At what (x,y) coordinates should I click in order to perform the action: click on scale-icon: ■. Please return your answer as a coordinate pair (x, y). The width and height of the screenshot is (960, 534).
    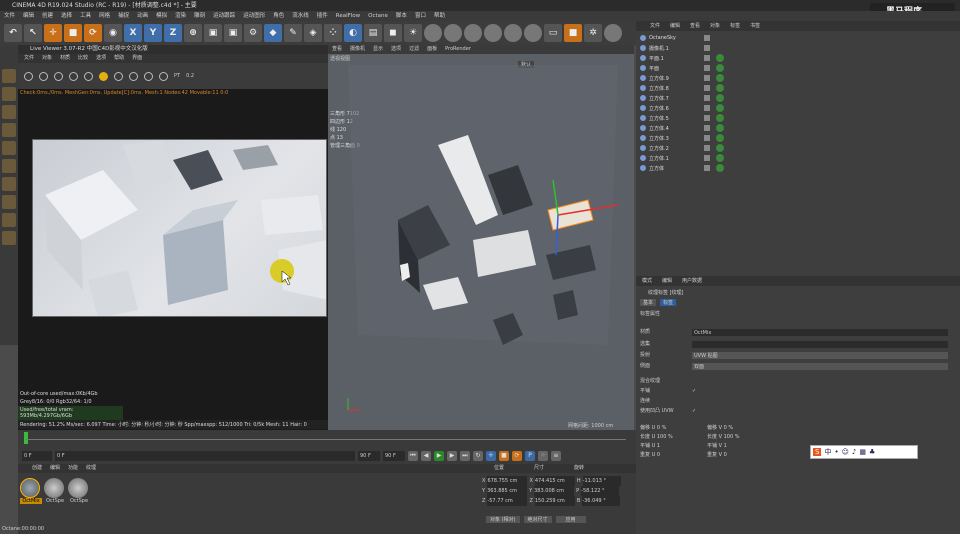
    Looking at the image, I should click on (73, 33).